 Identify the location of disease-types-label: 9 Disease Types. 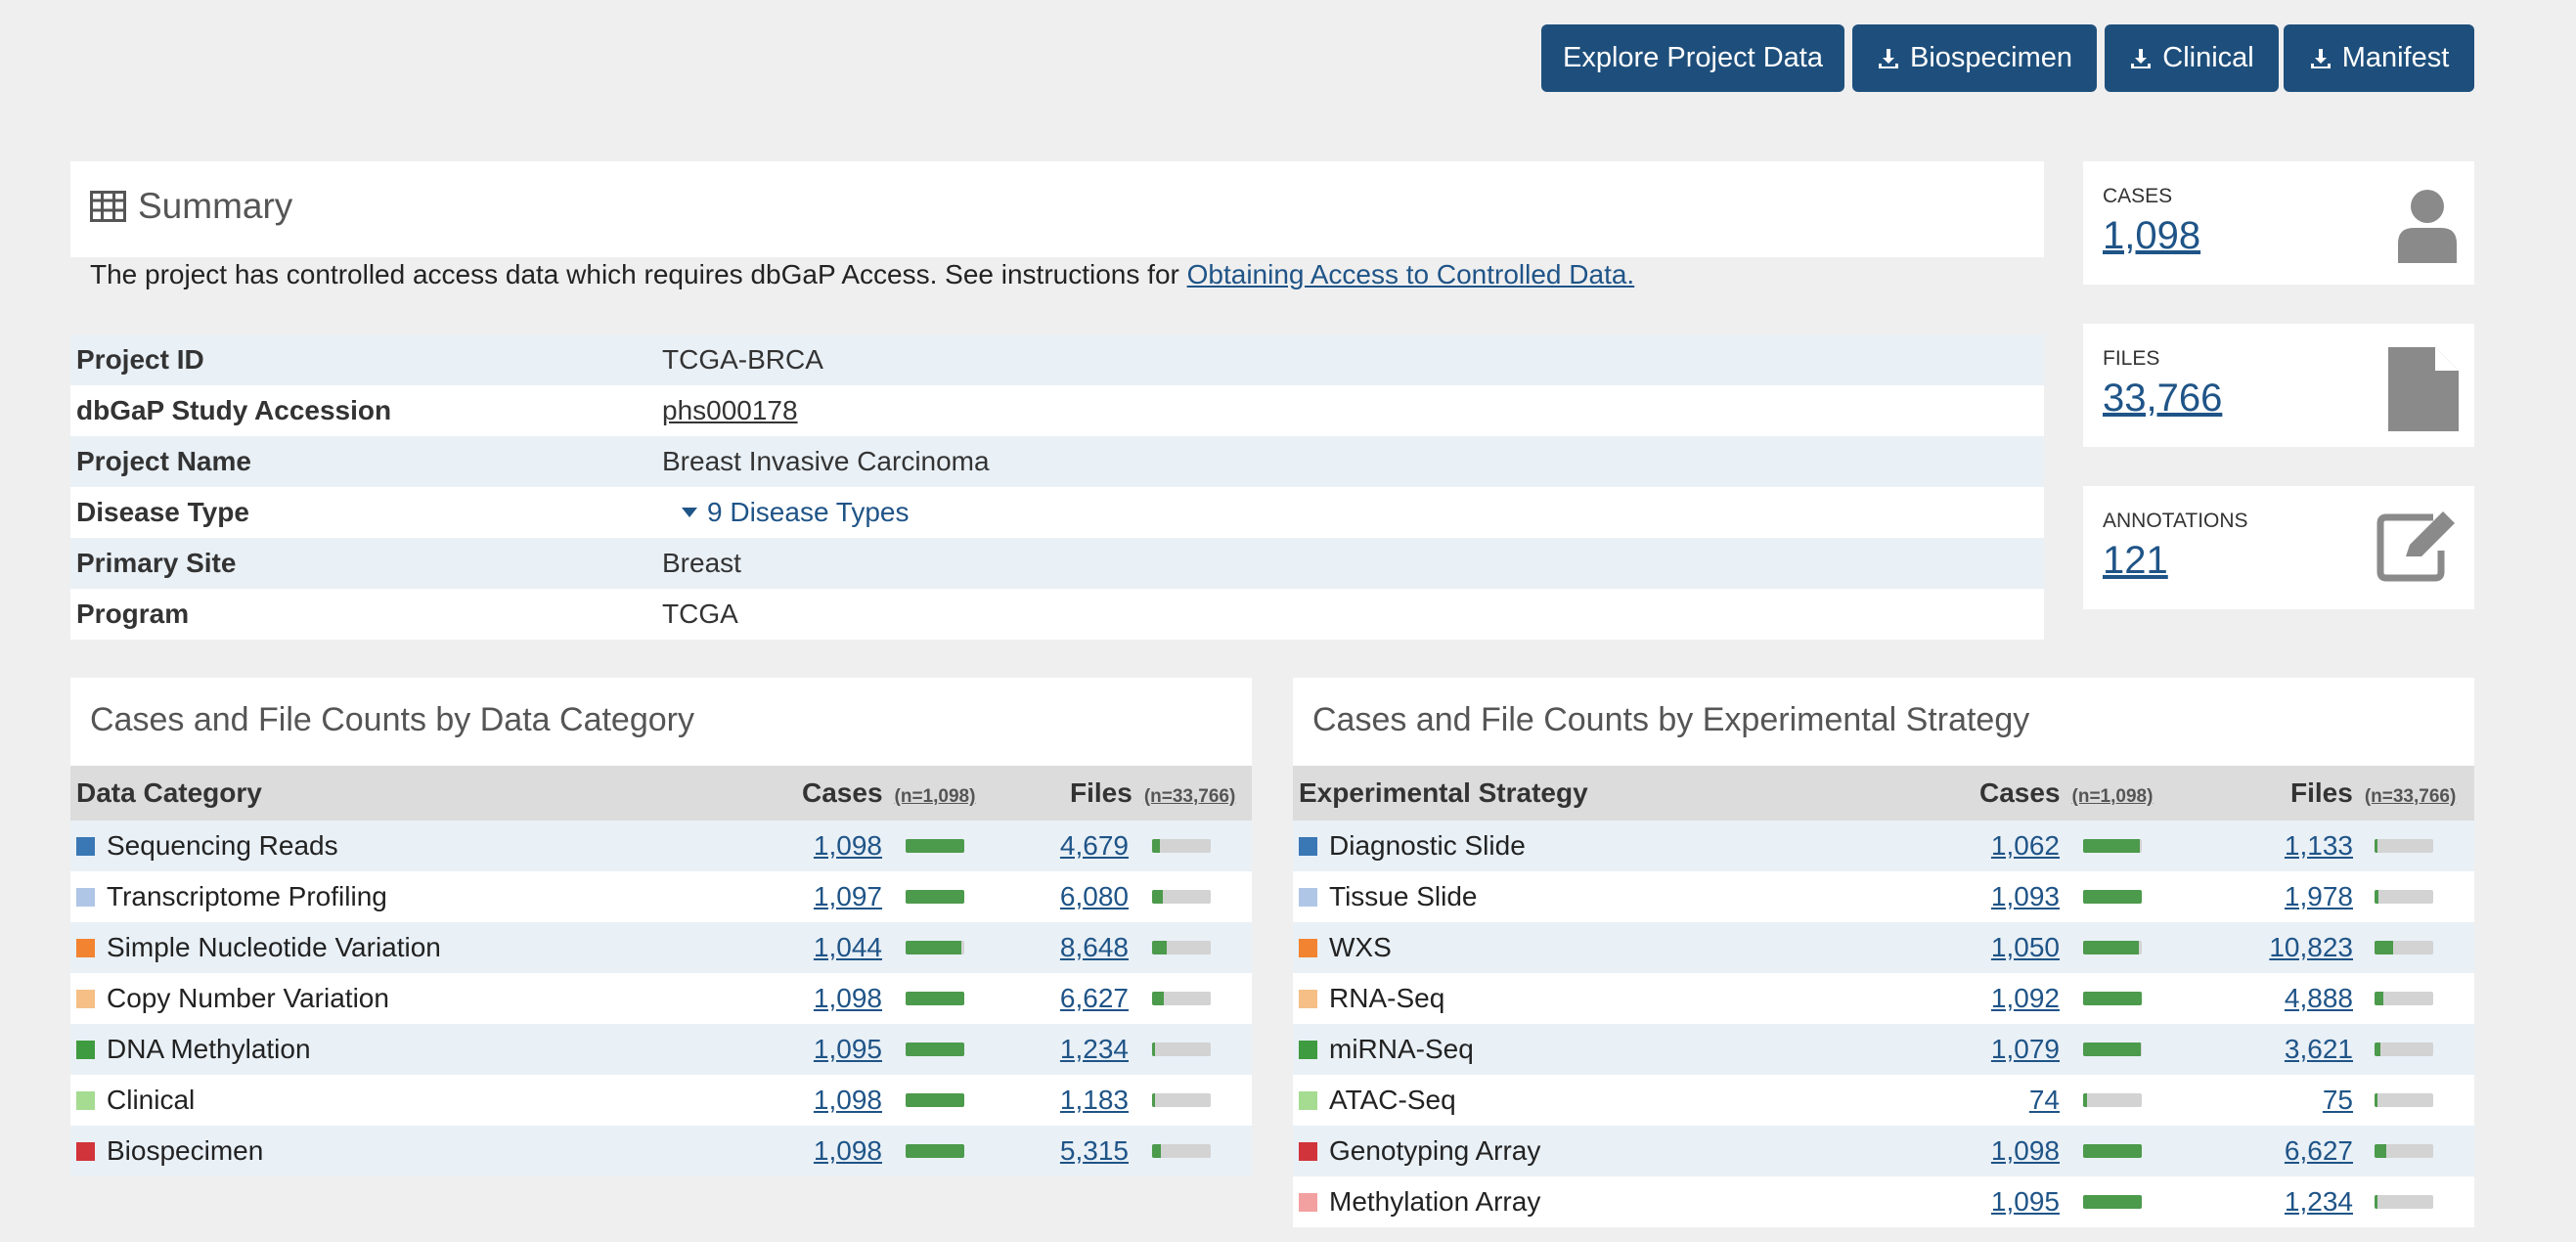
(808, 512).